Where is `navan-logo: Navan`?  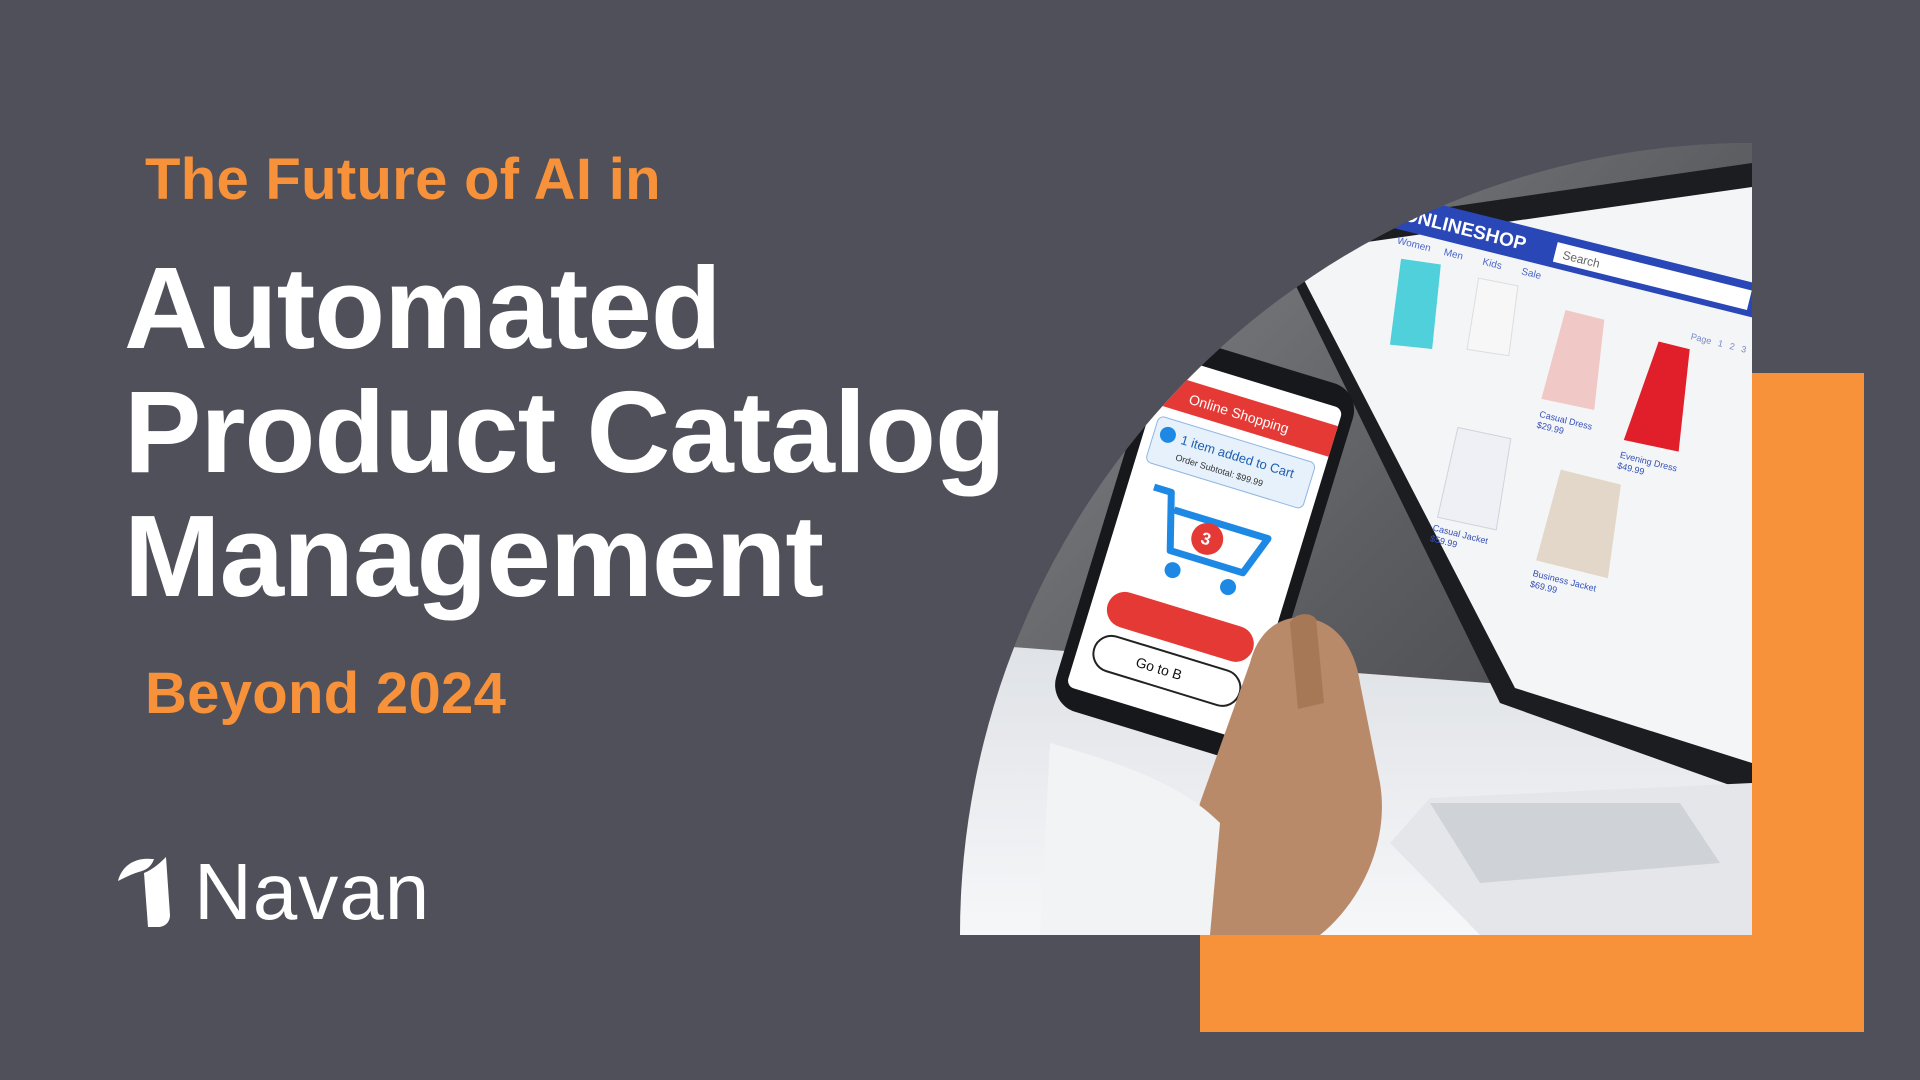 navan-logo: Navan is located at coordinates (272, 892).